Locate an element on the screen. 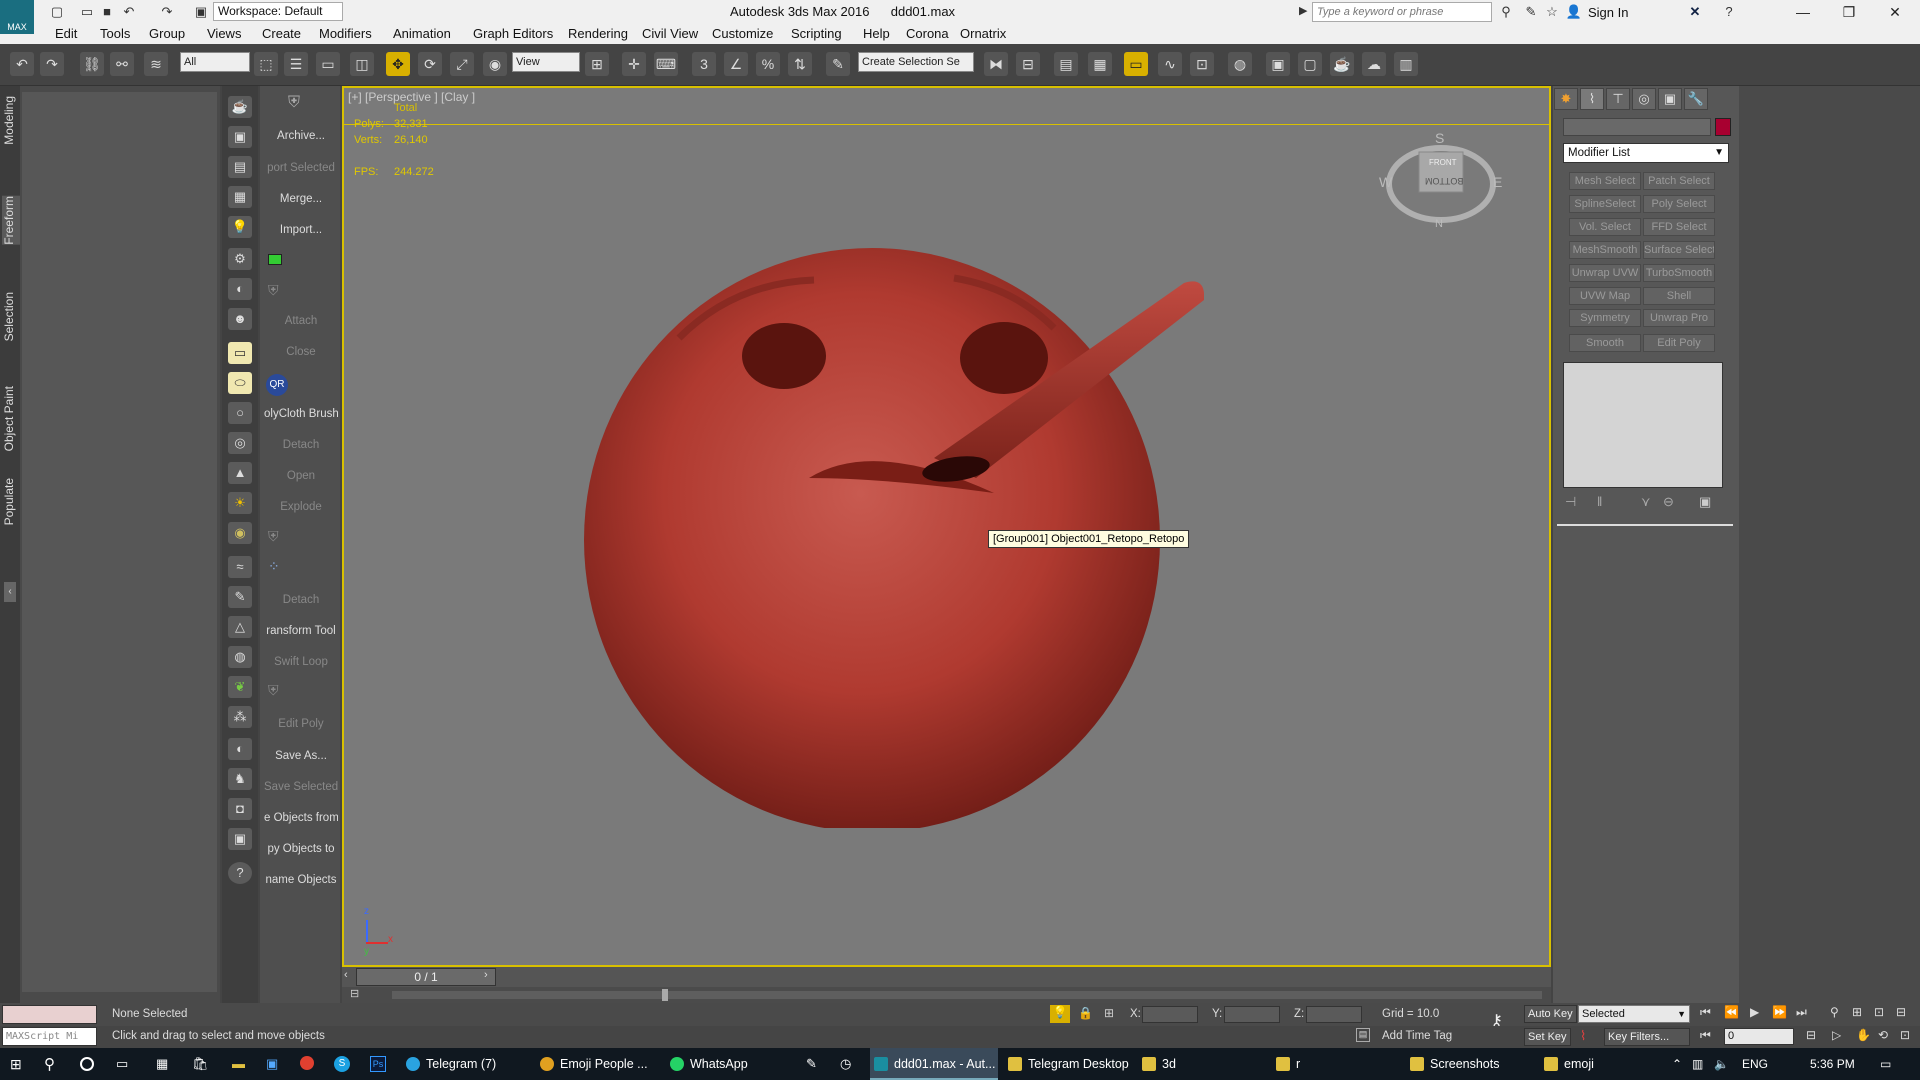 The image size is (1920, 1080). sphere-icon: ○ is located at coordinates (240, 413).